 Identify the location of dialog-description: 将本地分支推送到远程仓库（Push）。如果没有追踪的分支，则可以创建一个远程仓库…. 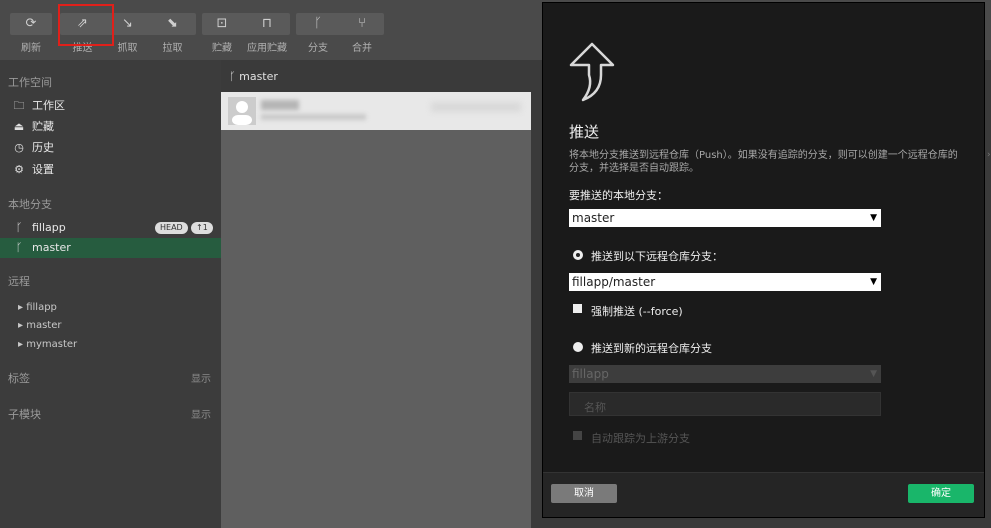
(763, 162).